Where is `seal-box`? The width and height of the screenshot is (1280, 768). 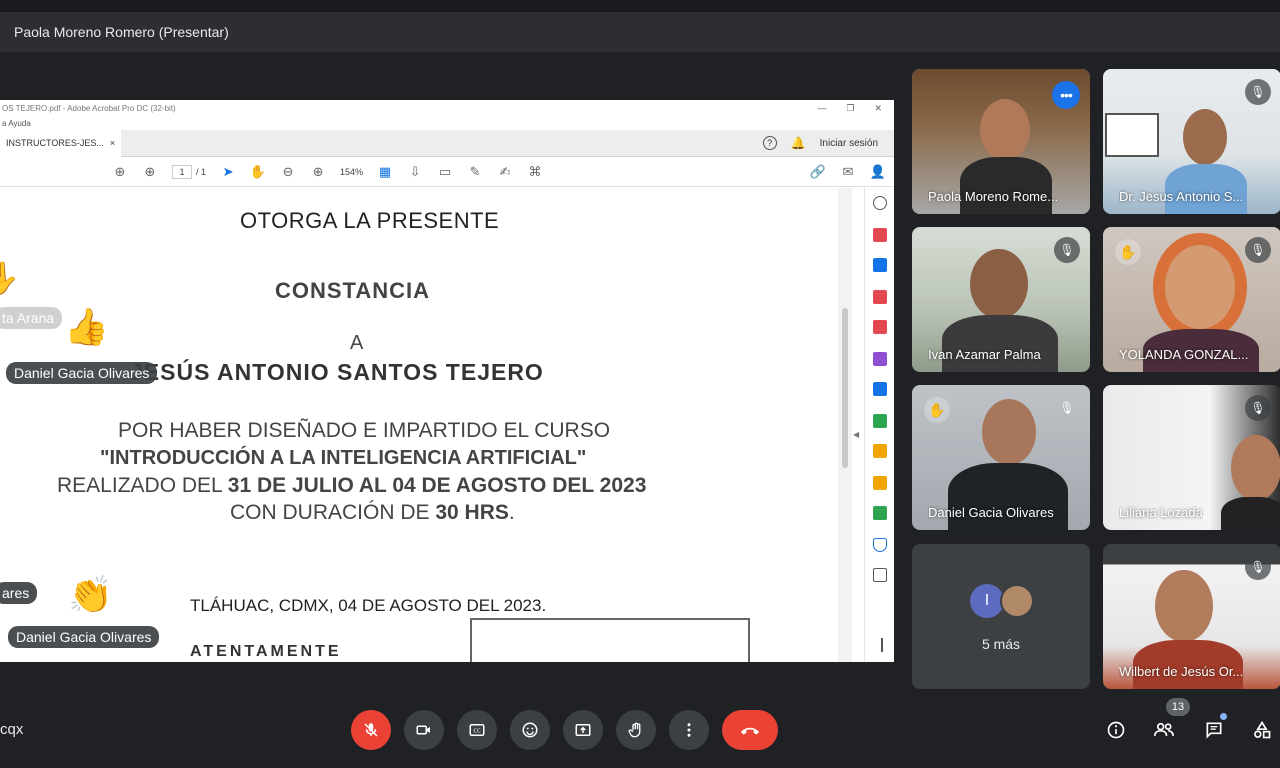
seal-box is located at coordinates (610, 640).